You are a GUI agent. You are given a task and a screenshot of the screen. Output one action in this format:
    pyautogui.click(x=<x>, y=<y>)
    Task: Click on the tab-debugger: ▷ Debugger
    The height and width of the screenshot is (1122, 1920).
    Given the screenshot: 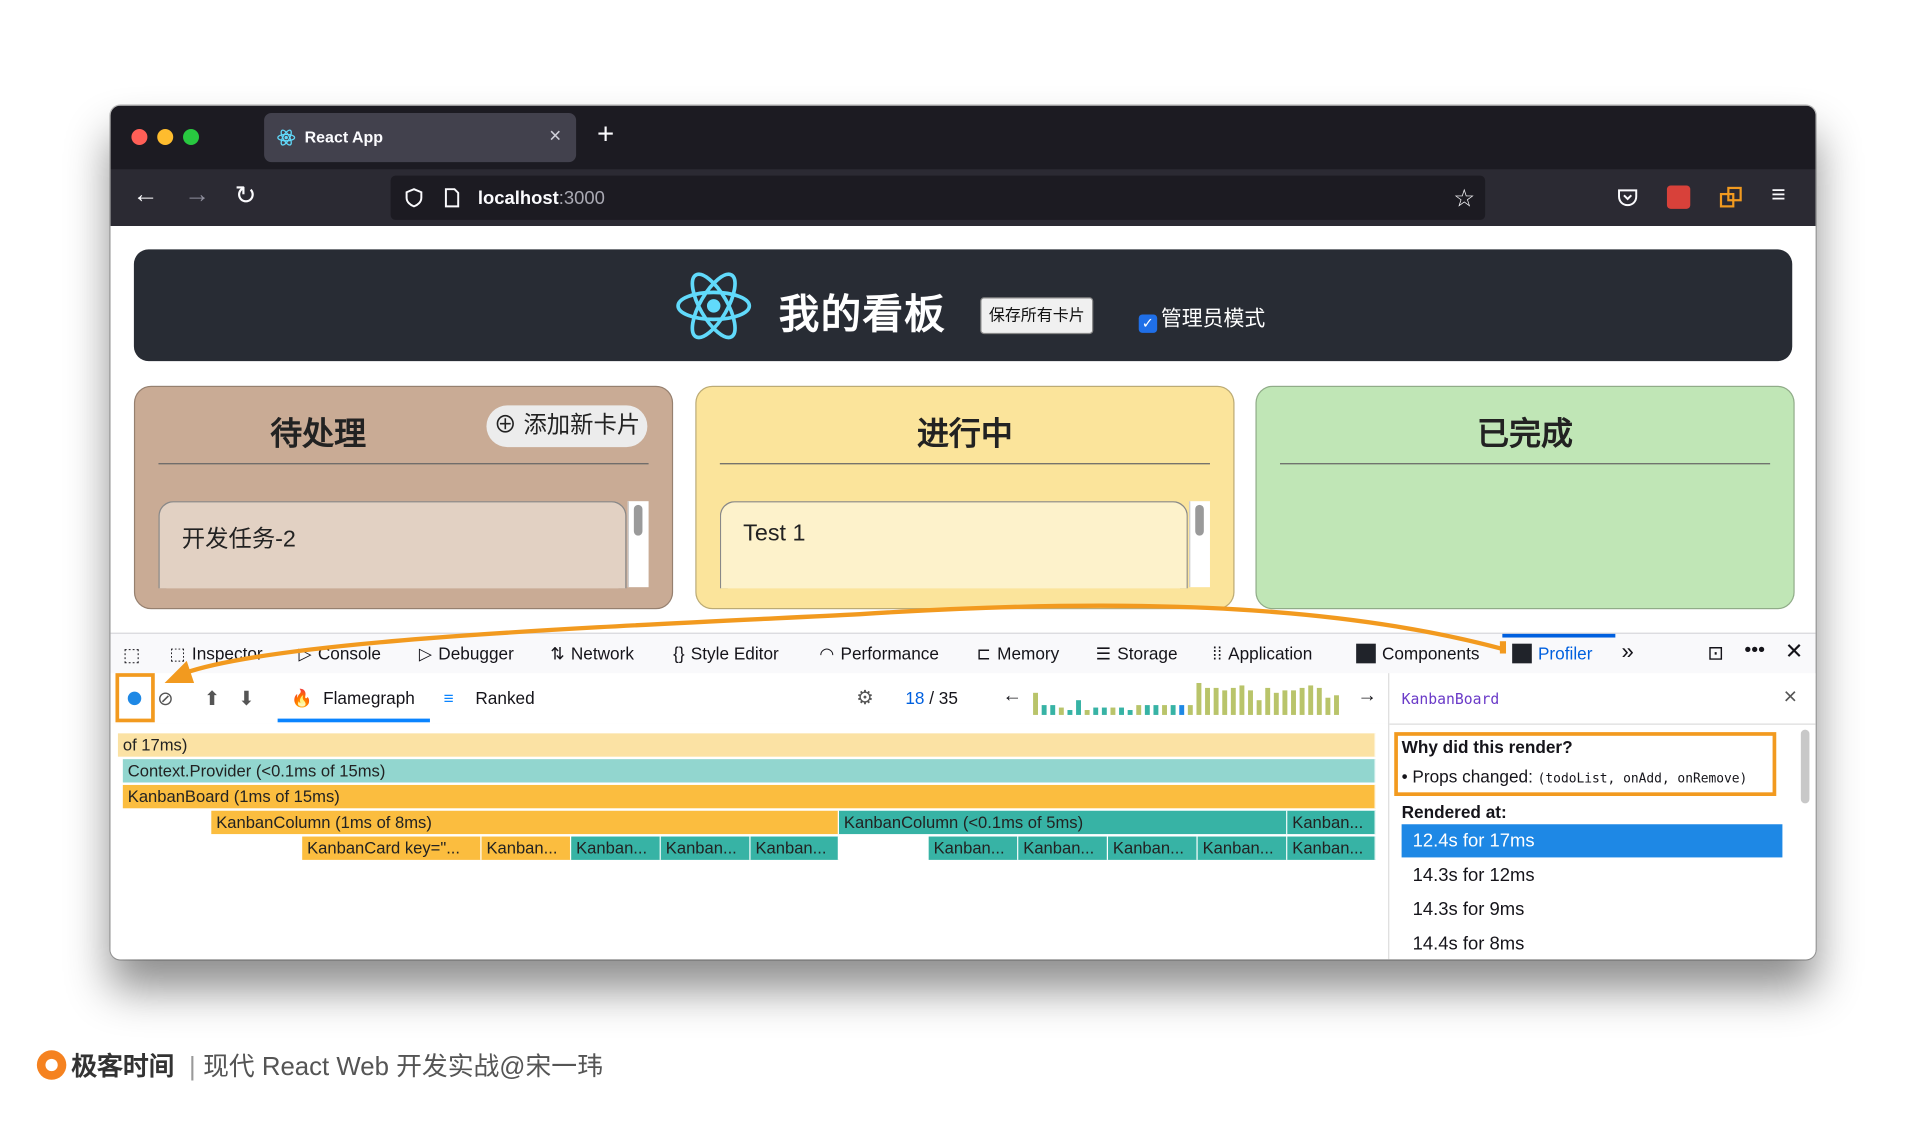 What is the action you would take?
    pyautogui.click(x=466, y=654)
    